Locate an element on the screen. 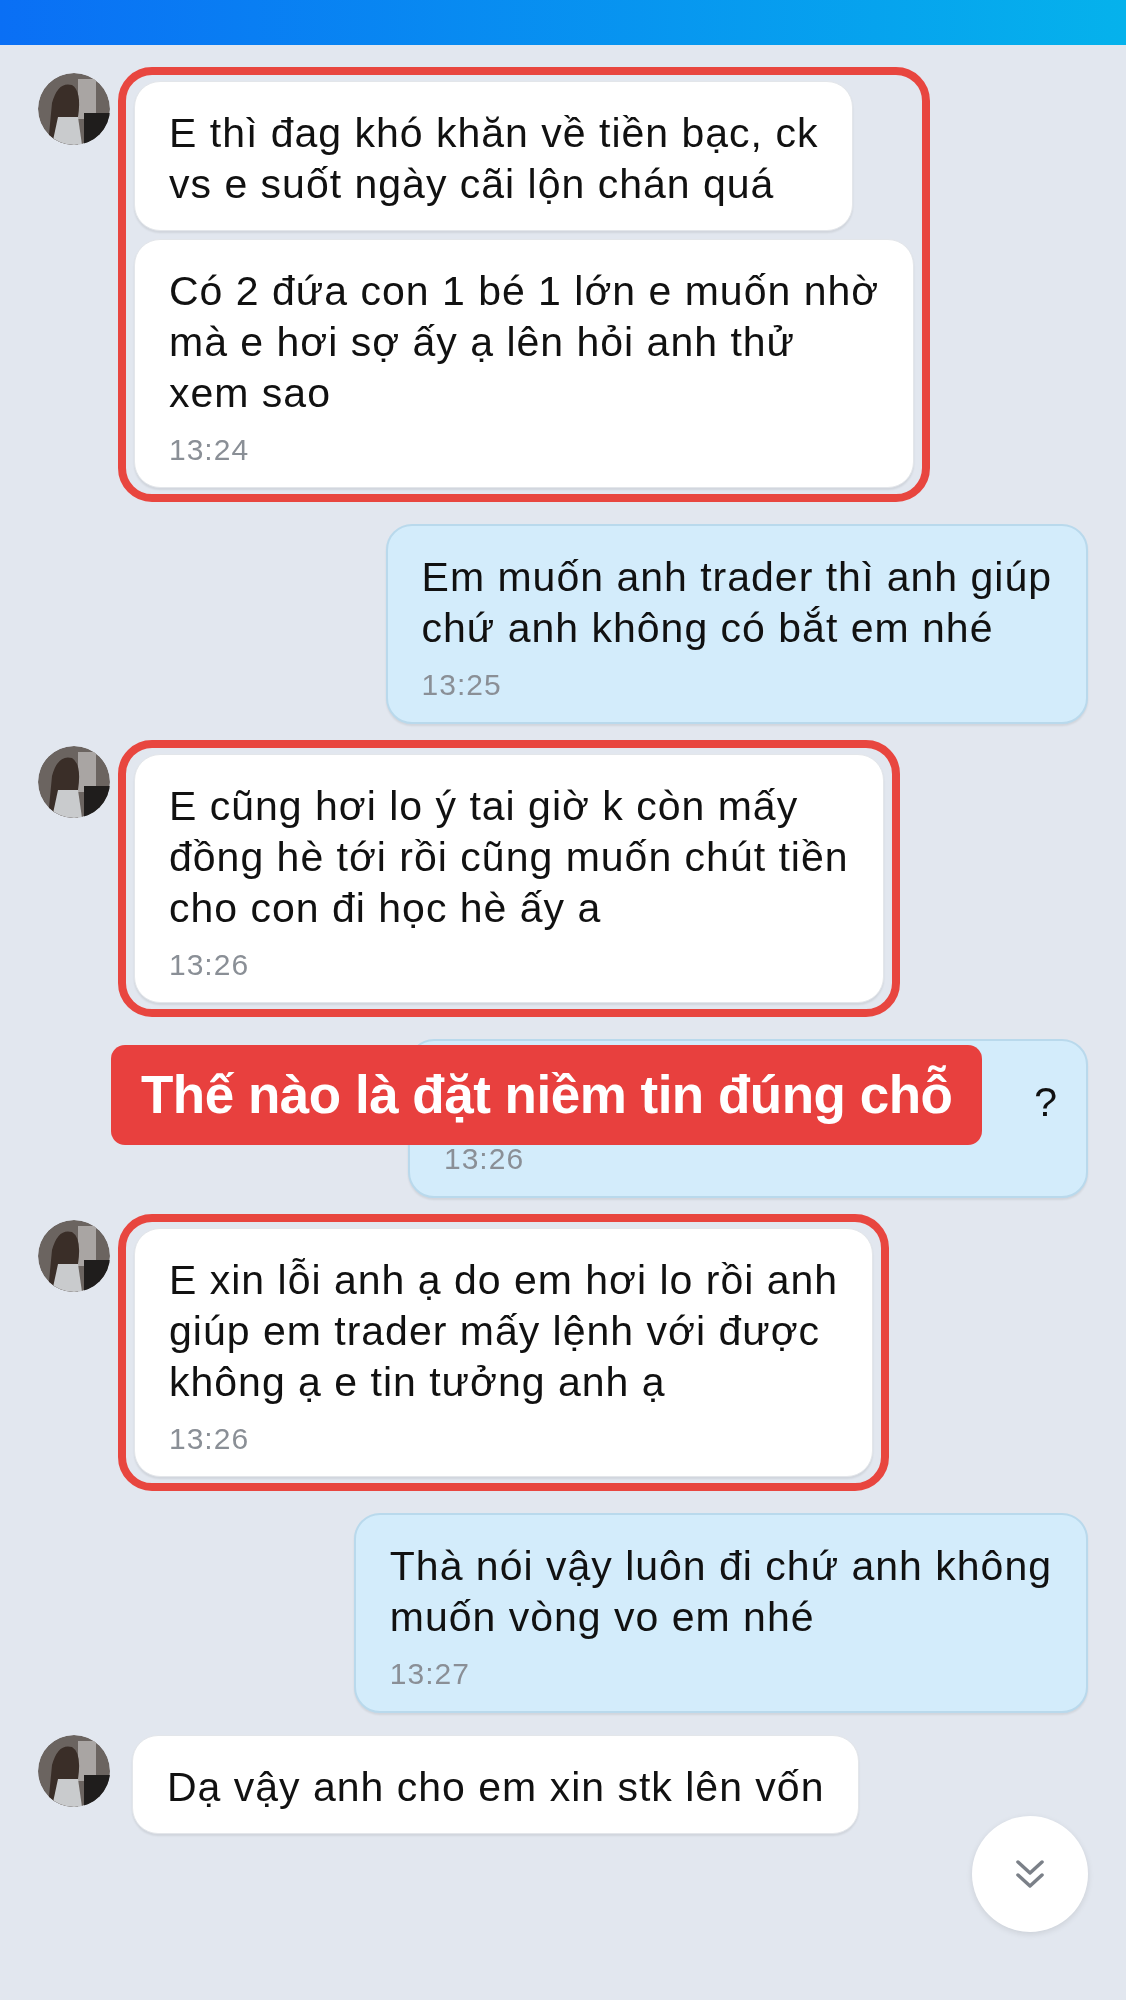  message-text: Em muốn anh trader thì anh giúp chứ anh không có bắt em nhé is located at coordinates (736, 603).